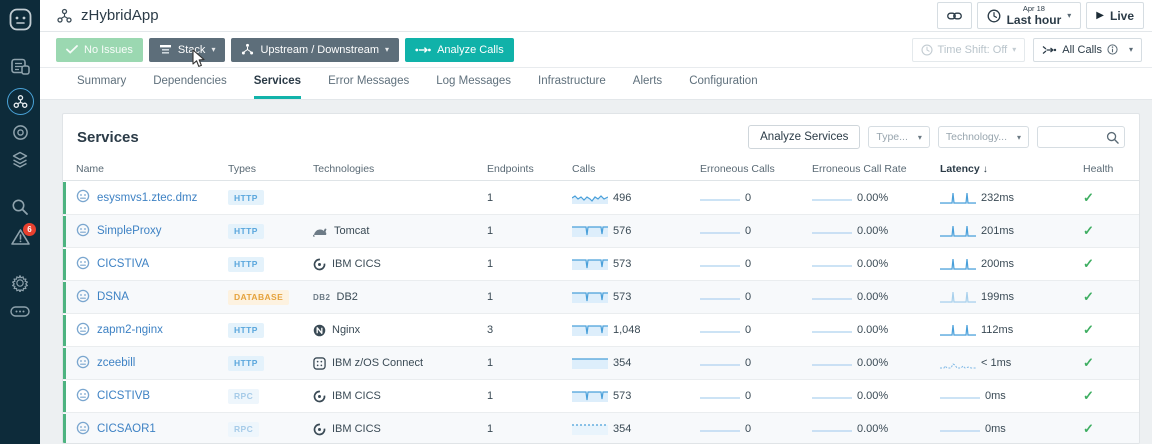  I want to click on column-header-erroneous-calls: Erroneous Calls, so click(756, 169).